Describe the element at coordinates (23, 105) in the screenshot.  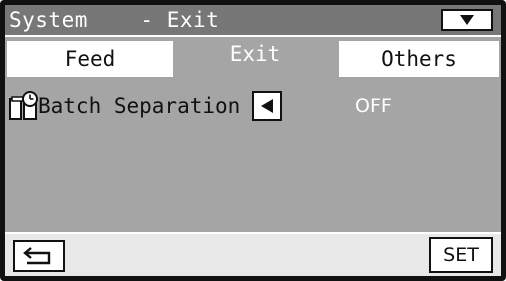
I see `batch-separation-icon` at that location.